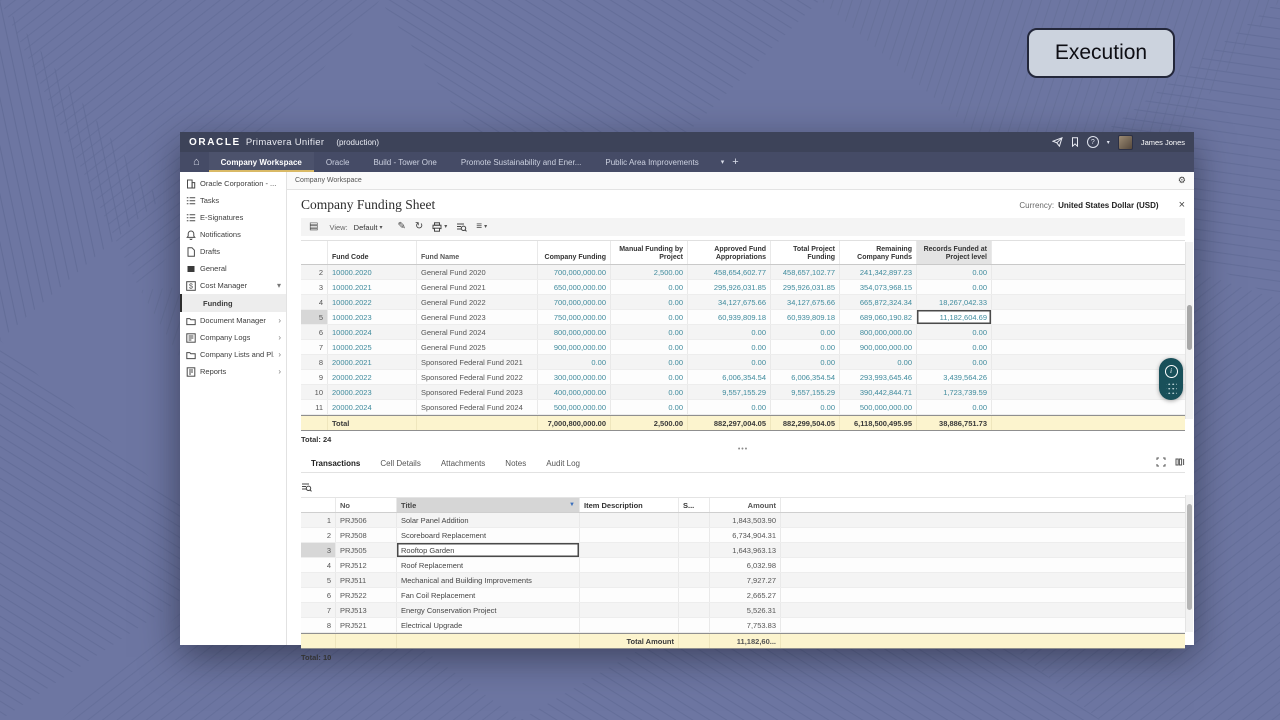 The width and height of the screenshot is (1280, 720). Describe the element at coordinates (878, 302) in the screenshot. I see `remaining-funds-cell: 665,872,324.34` at that location.